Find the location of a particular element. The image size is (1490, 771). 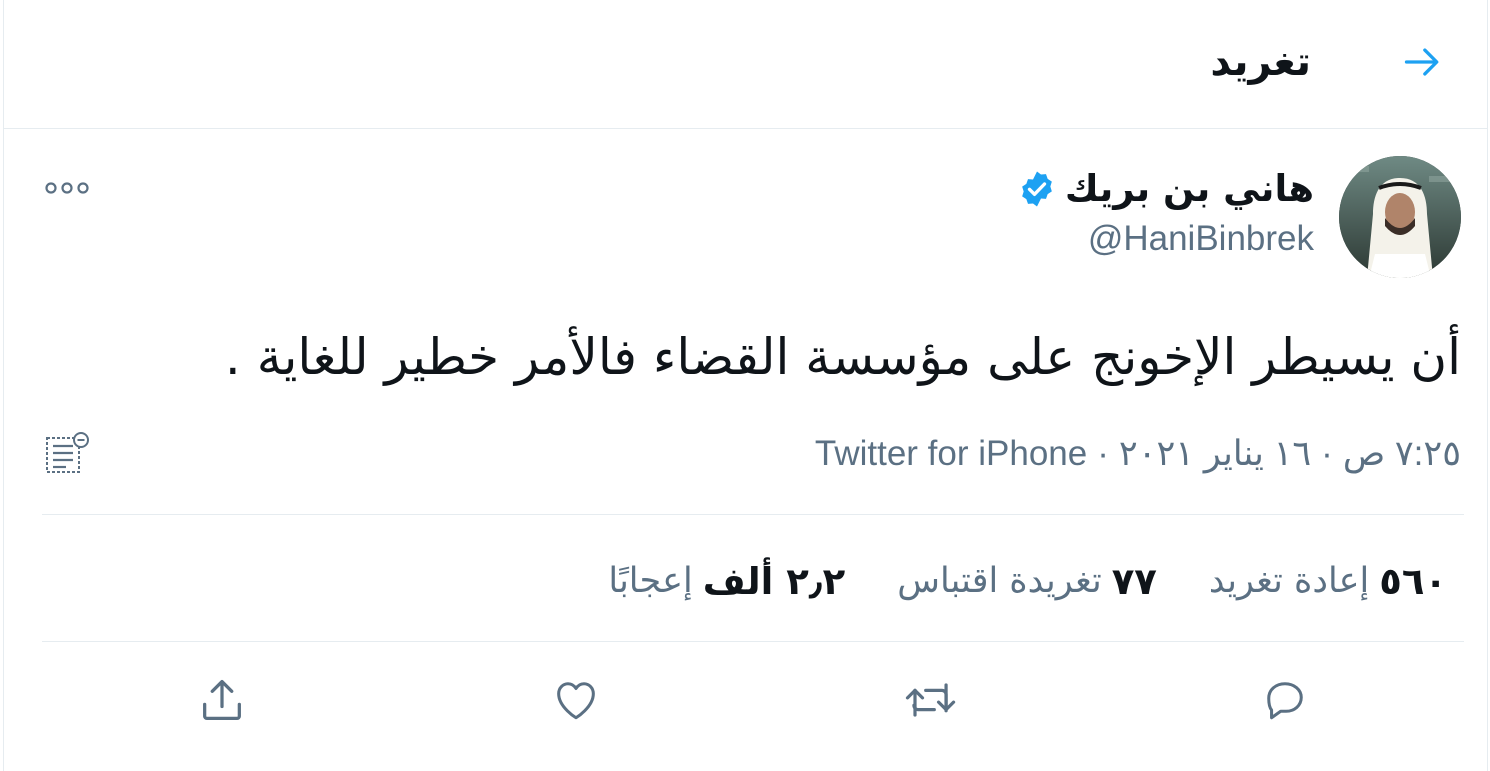

reply-button is located at coordinates (1285, 700).